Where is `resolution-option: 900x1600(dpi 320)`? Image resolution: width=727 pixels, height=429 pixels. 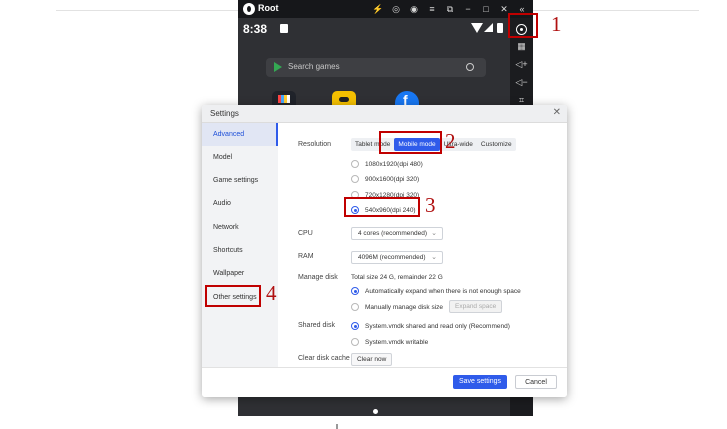
resolution-option: 900x1600(dpi 320) is located at coordinates (385, 179).